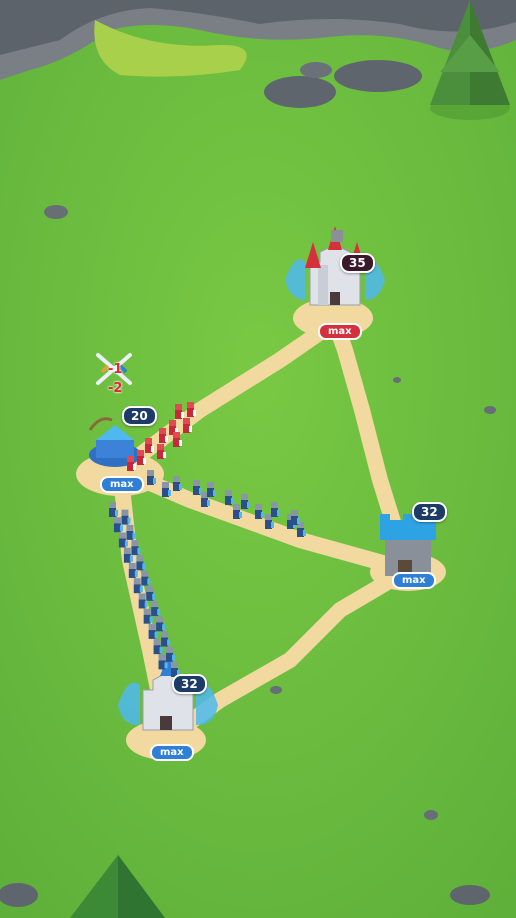 The image size is (516, 918). I want to click on blue-castle-troop-count: 32, so click(189, 684).